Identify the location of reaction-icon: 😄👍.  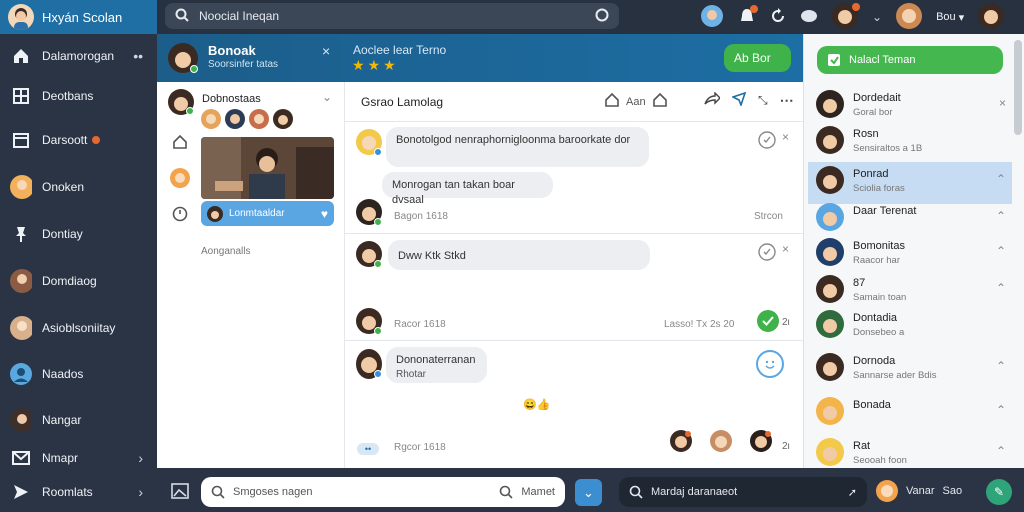
(536, 404).